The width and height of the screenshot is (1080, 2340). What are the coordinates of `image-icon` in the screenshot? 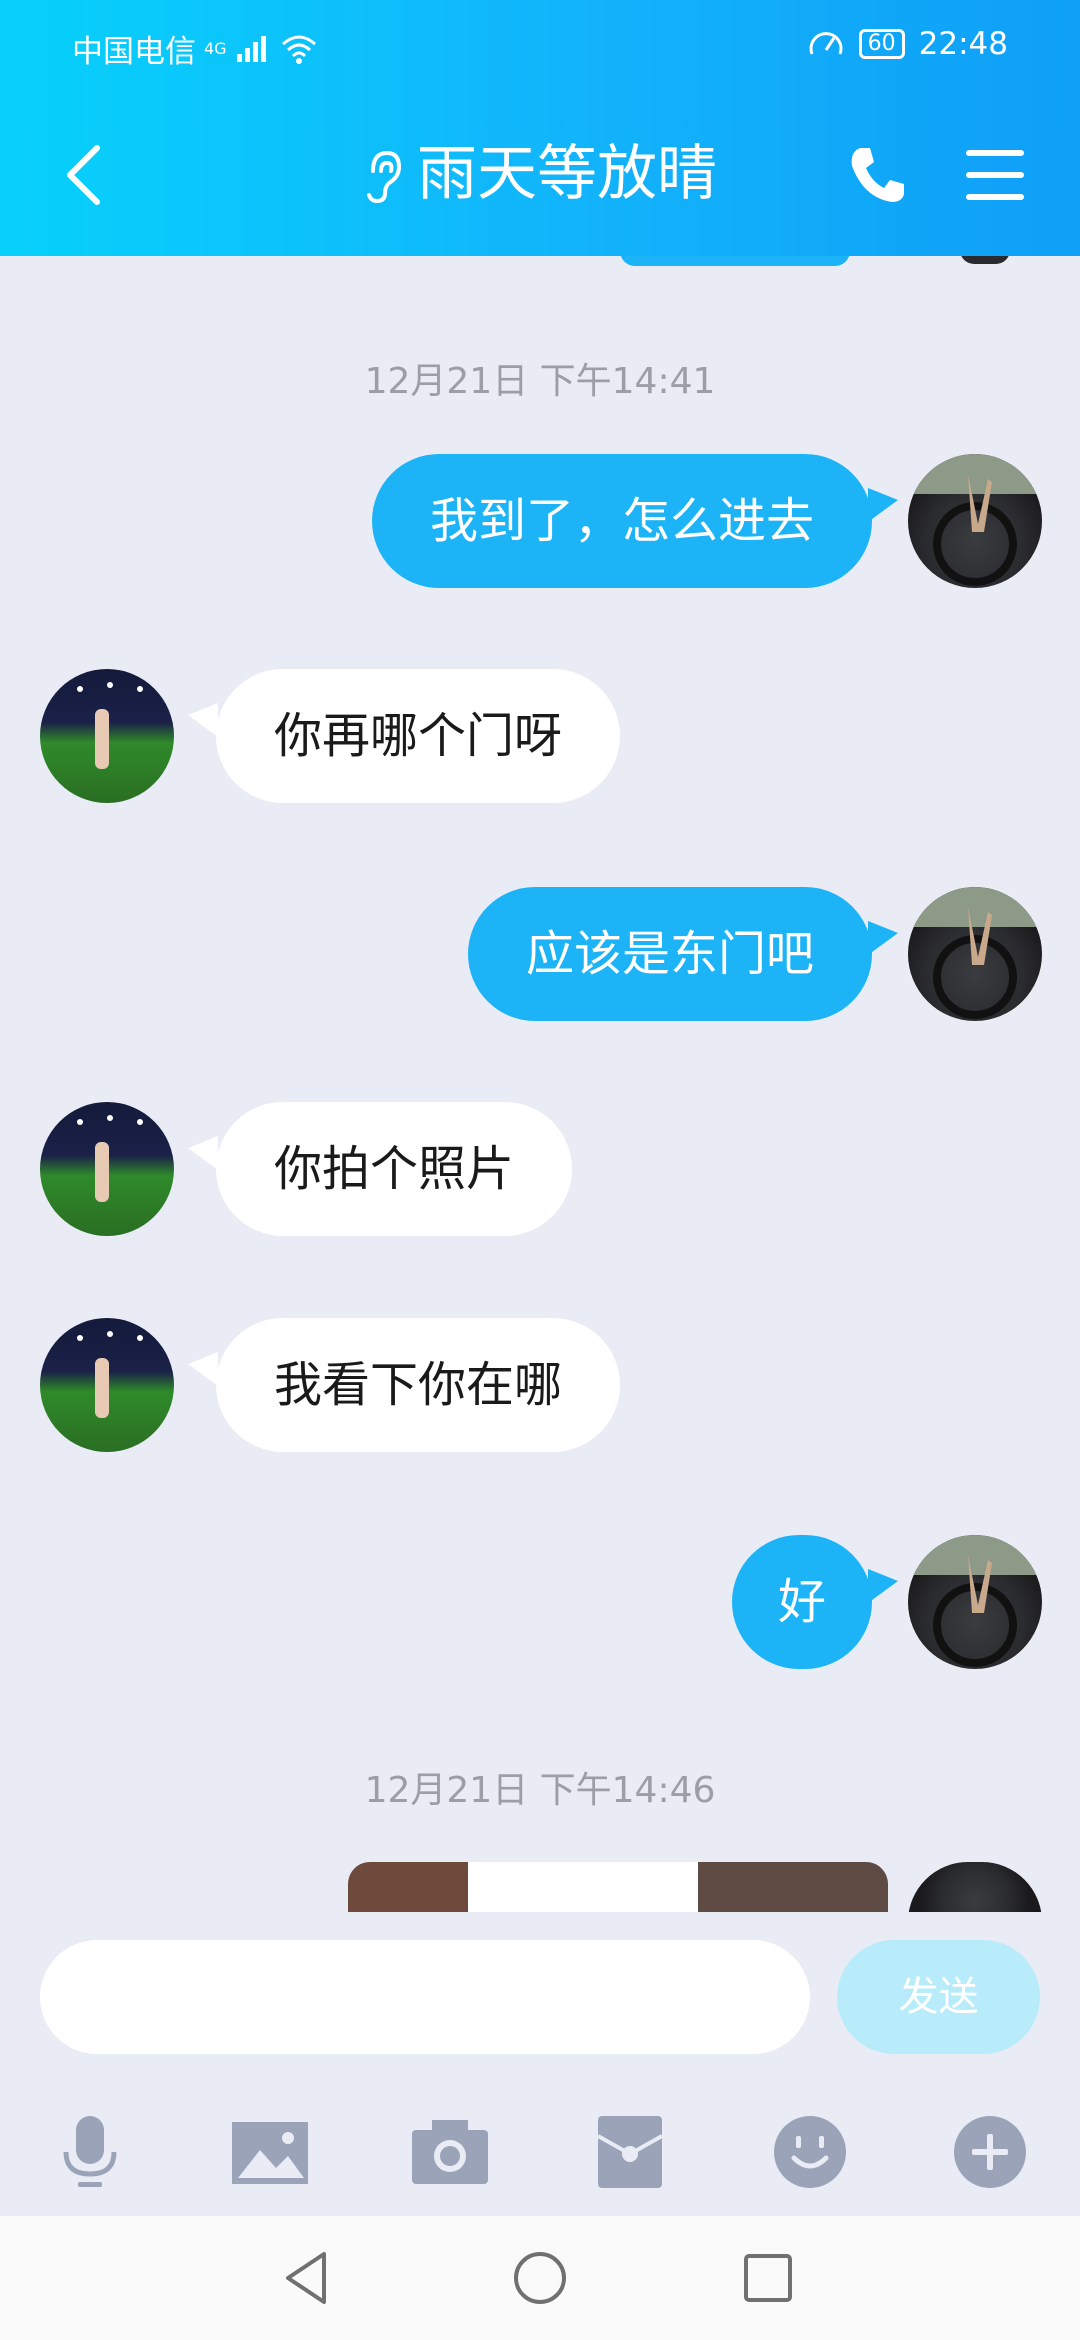 It's located at (270, 2152).